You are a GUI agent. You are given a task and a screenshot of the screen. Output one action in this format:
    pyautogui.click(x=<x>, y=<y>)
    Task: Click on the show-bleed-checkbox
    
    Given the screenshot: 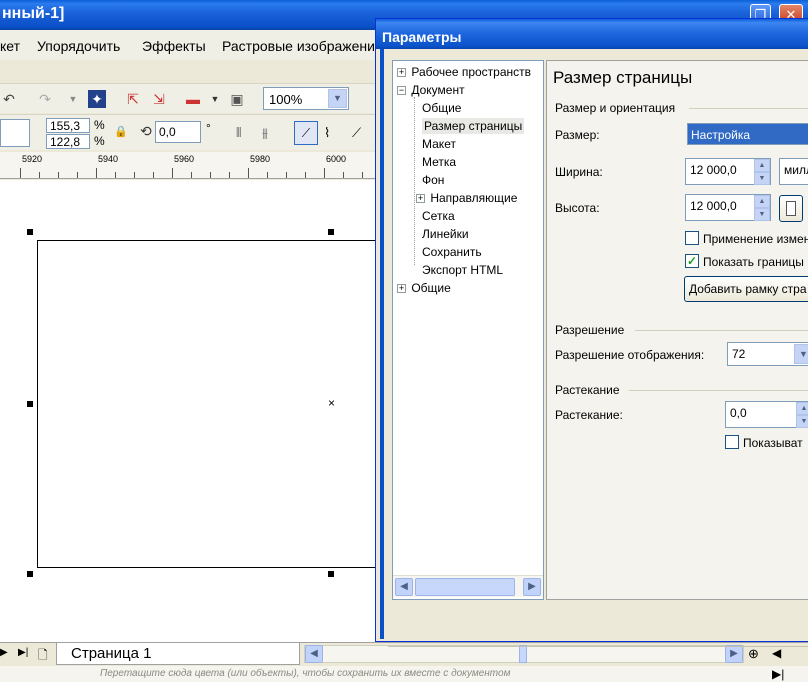 What is the action you would take?
    pyautogui.click(x=732, y=442)
    